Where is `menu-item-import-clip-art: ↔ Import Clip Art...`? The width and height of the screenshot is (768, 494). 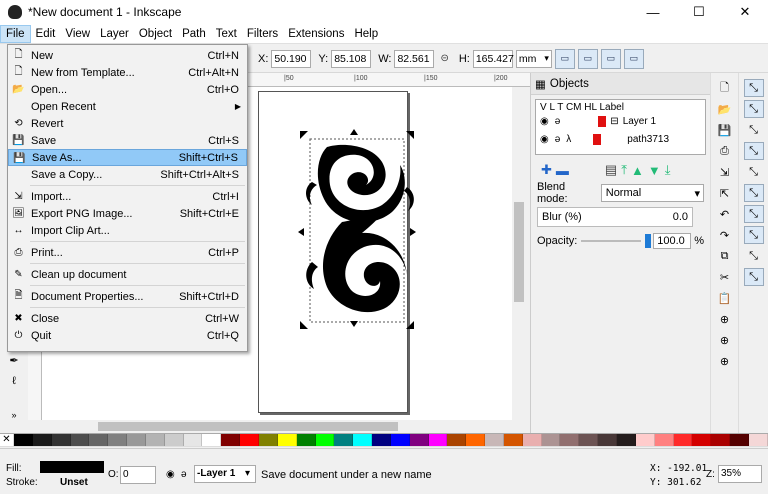
menu-item-import-clip-art: ↔ Import Clip Art... is located at coordinates (127, 230).